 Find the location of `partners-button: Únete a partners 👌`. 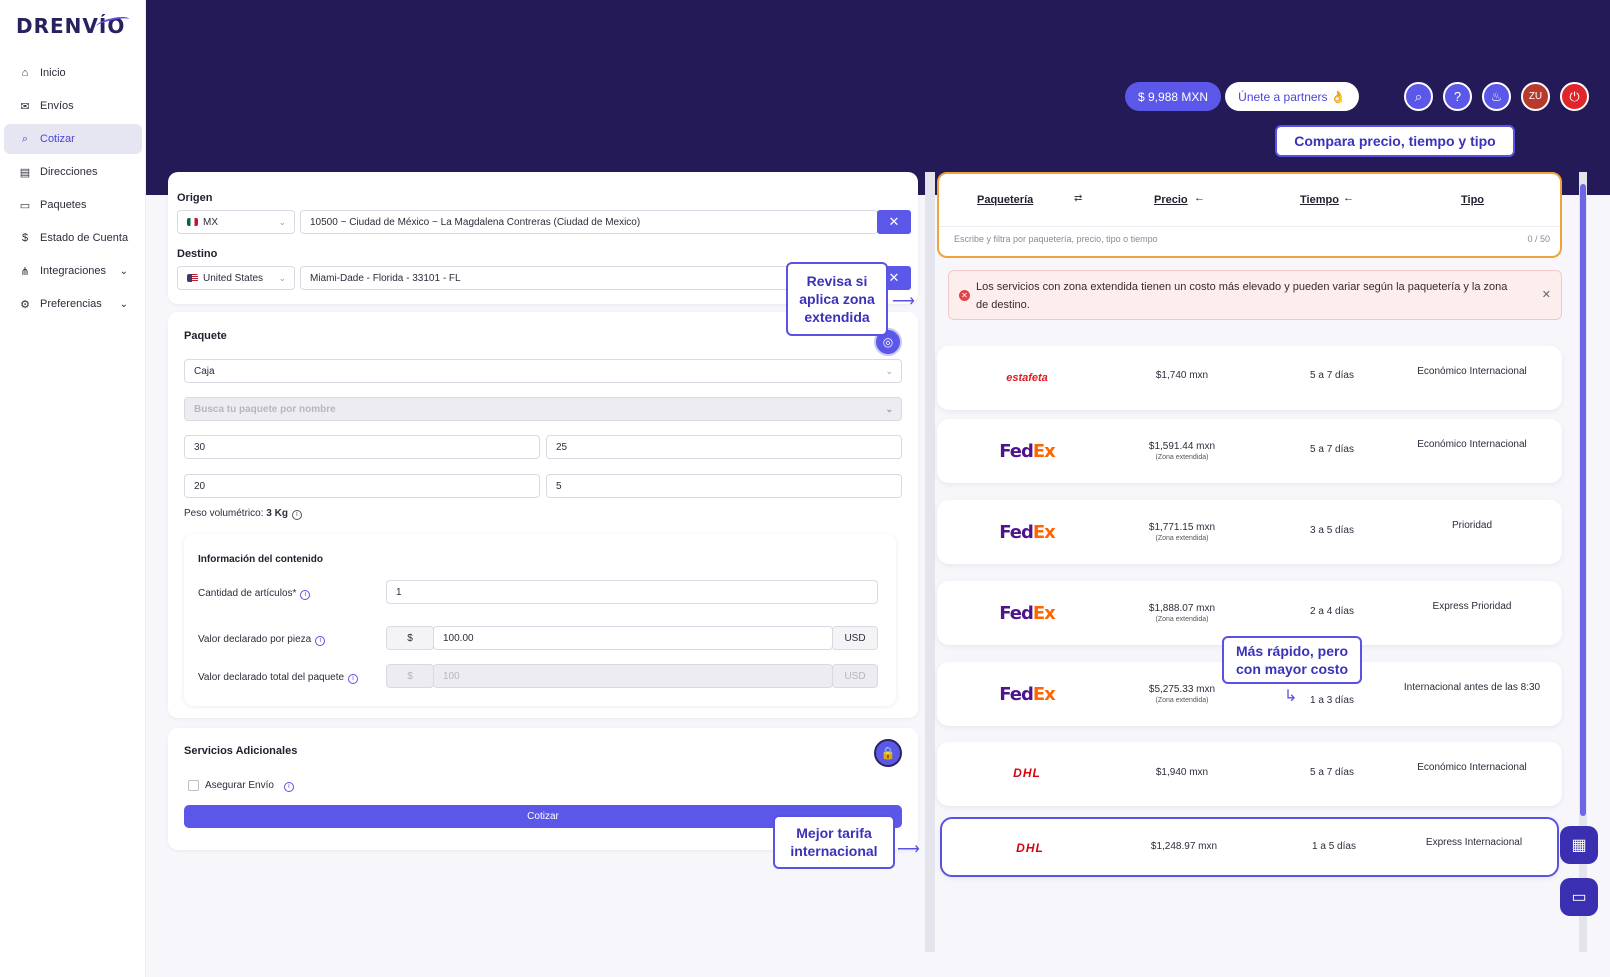

partners-button: Únete a partners 👌 is located at coordinates (1292, 96).